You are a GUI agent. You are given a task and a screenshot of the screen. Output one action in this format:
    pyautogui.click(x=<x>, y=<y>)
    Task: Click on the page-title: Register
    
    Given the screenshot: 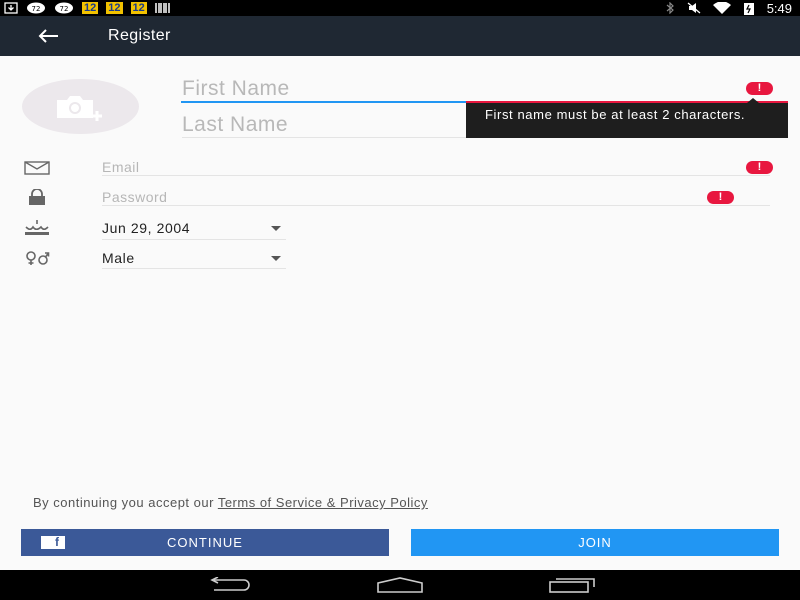 What is the action you would take?
    pyautogui.click(x=139, y=35)
    